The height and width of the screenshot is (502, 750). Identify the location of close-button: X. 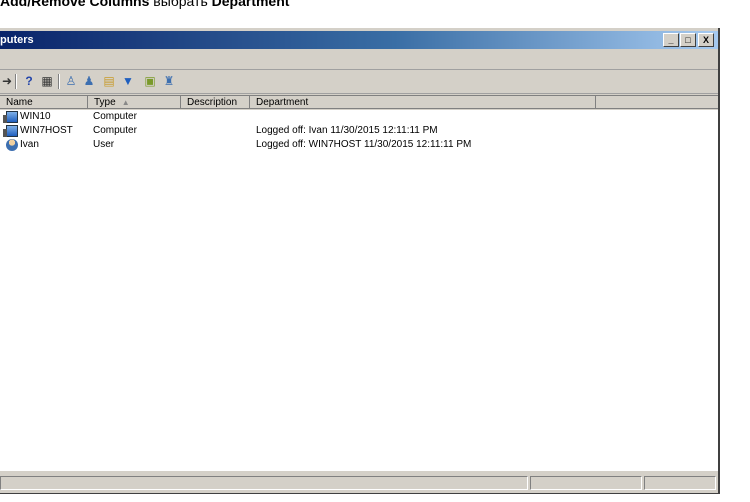
(706, 40).